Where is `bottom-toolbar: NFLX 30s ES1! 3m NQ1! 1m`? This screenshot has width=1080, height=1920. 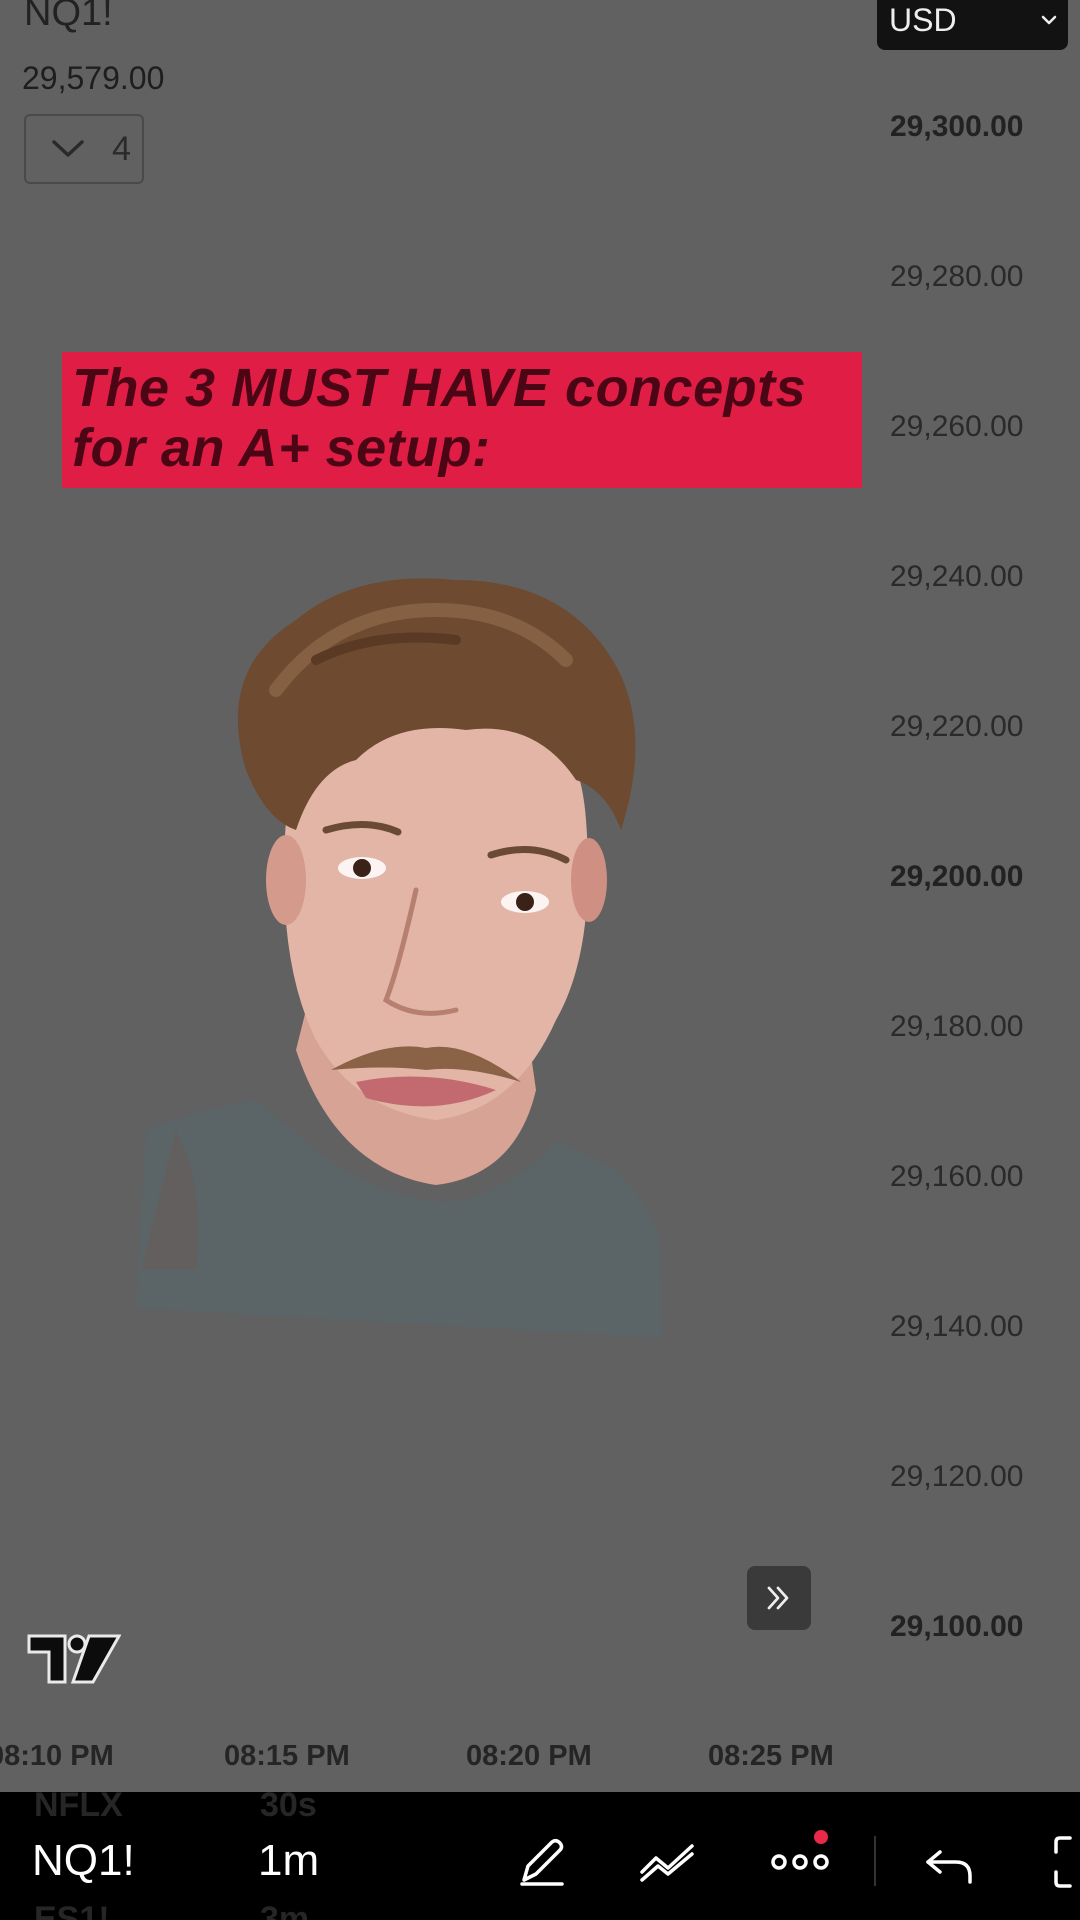
bottom-toolbar: NFLX 30s ES1! 3m NQ1! 1m is located at coordinates (540, 1856).